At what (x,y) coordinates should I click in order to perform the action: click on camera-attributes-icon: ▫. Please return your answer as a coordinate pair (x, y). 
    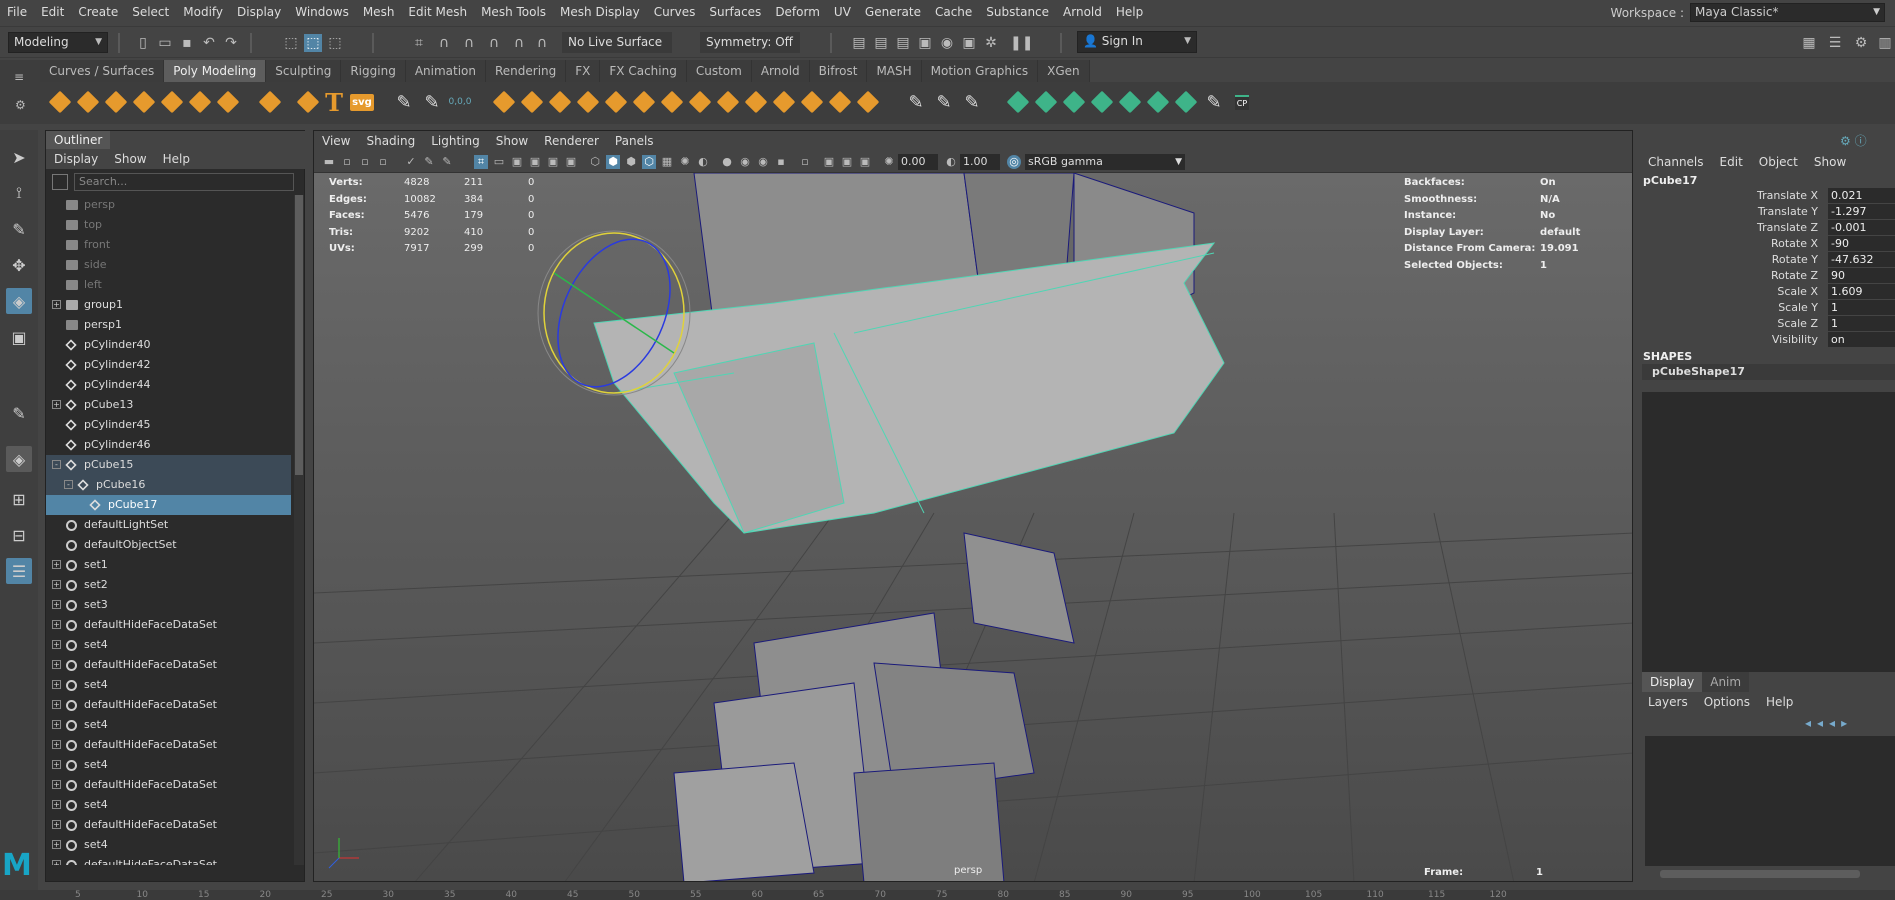
    Looking at the image, I should click on (347, 162).